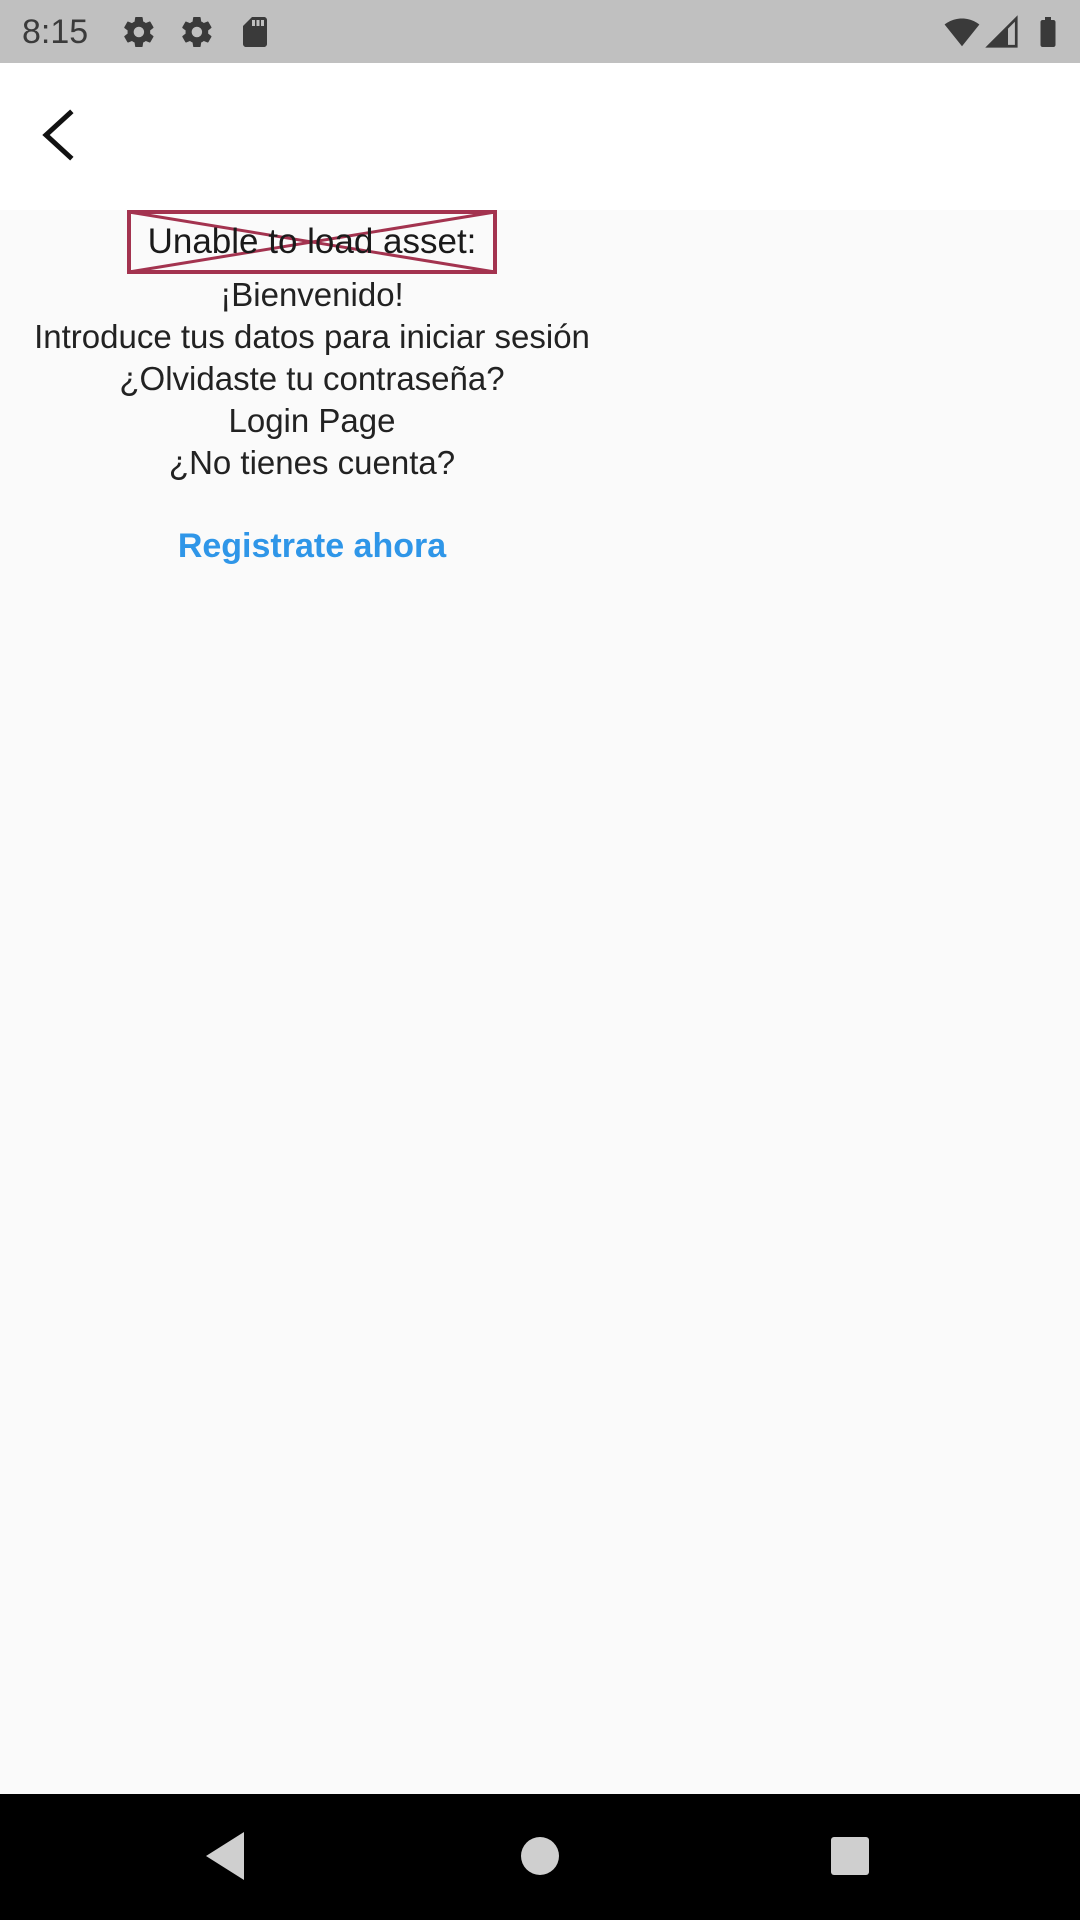 The image size is (1080, 1920). I want to click on battery-icon, so click(1048, 32).